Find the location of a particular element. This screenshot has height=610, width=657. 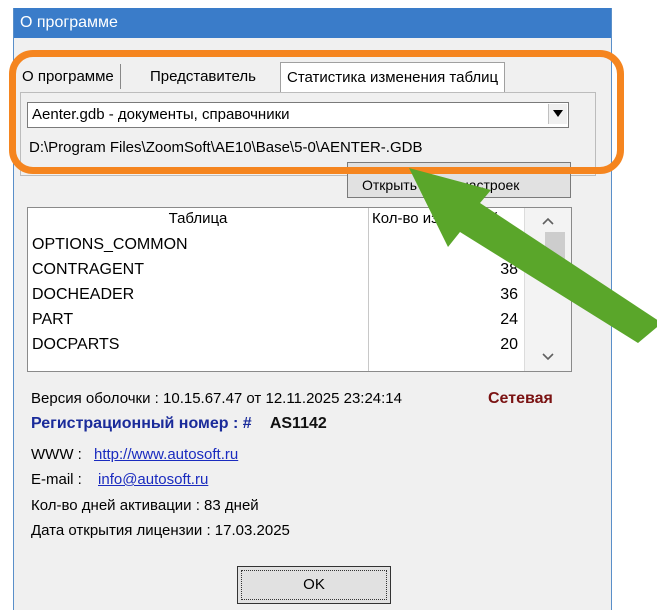

website-link: http://www.autosoft.ru is located at coordinates (166, 454).